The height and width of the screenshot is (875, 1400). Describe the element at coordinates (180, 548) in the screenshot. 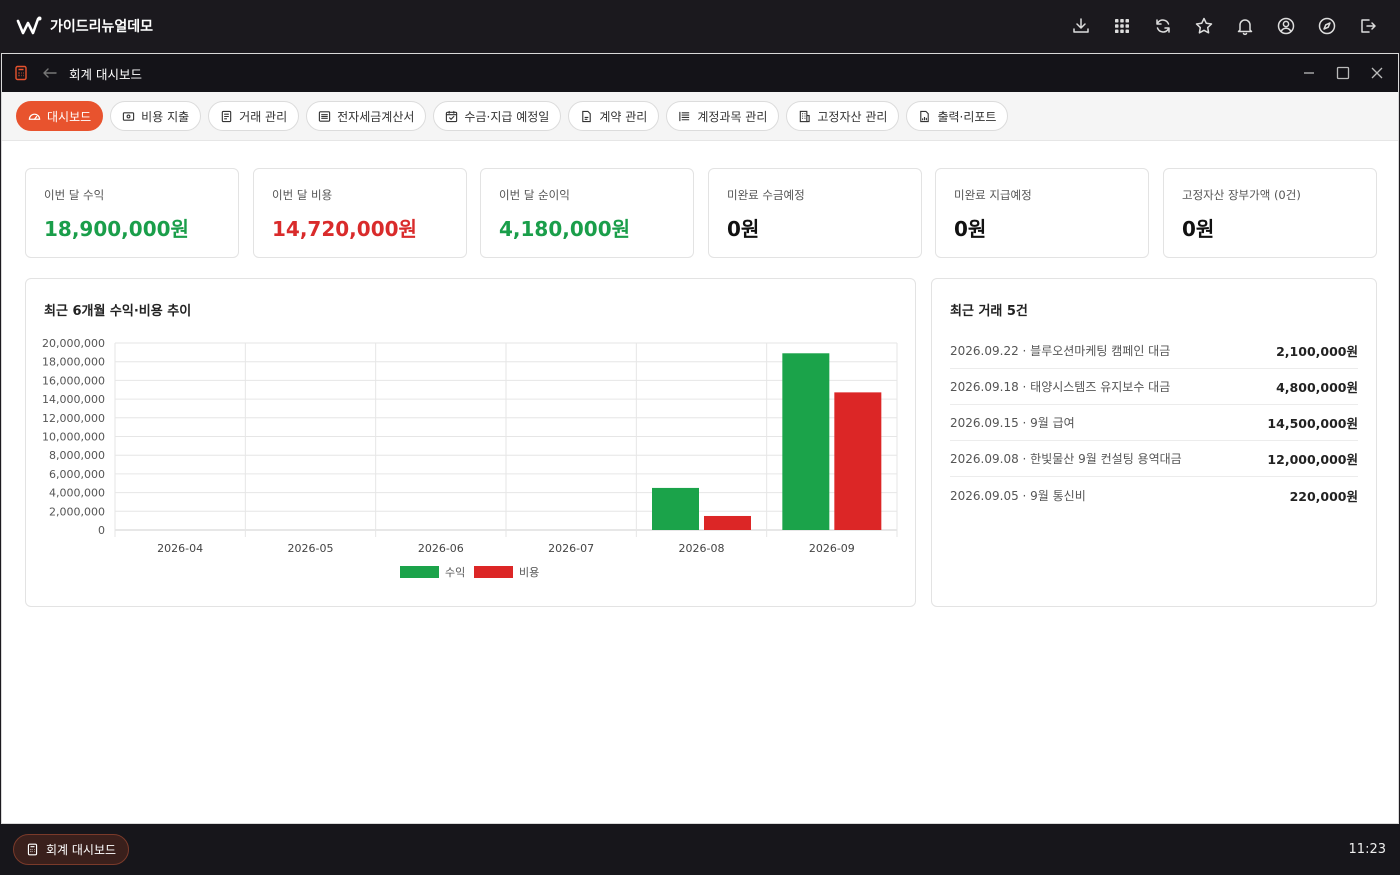

I see `x-tick-label: 2026-04` at that location.